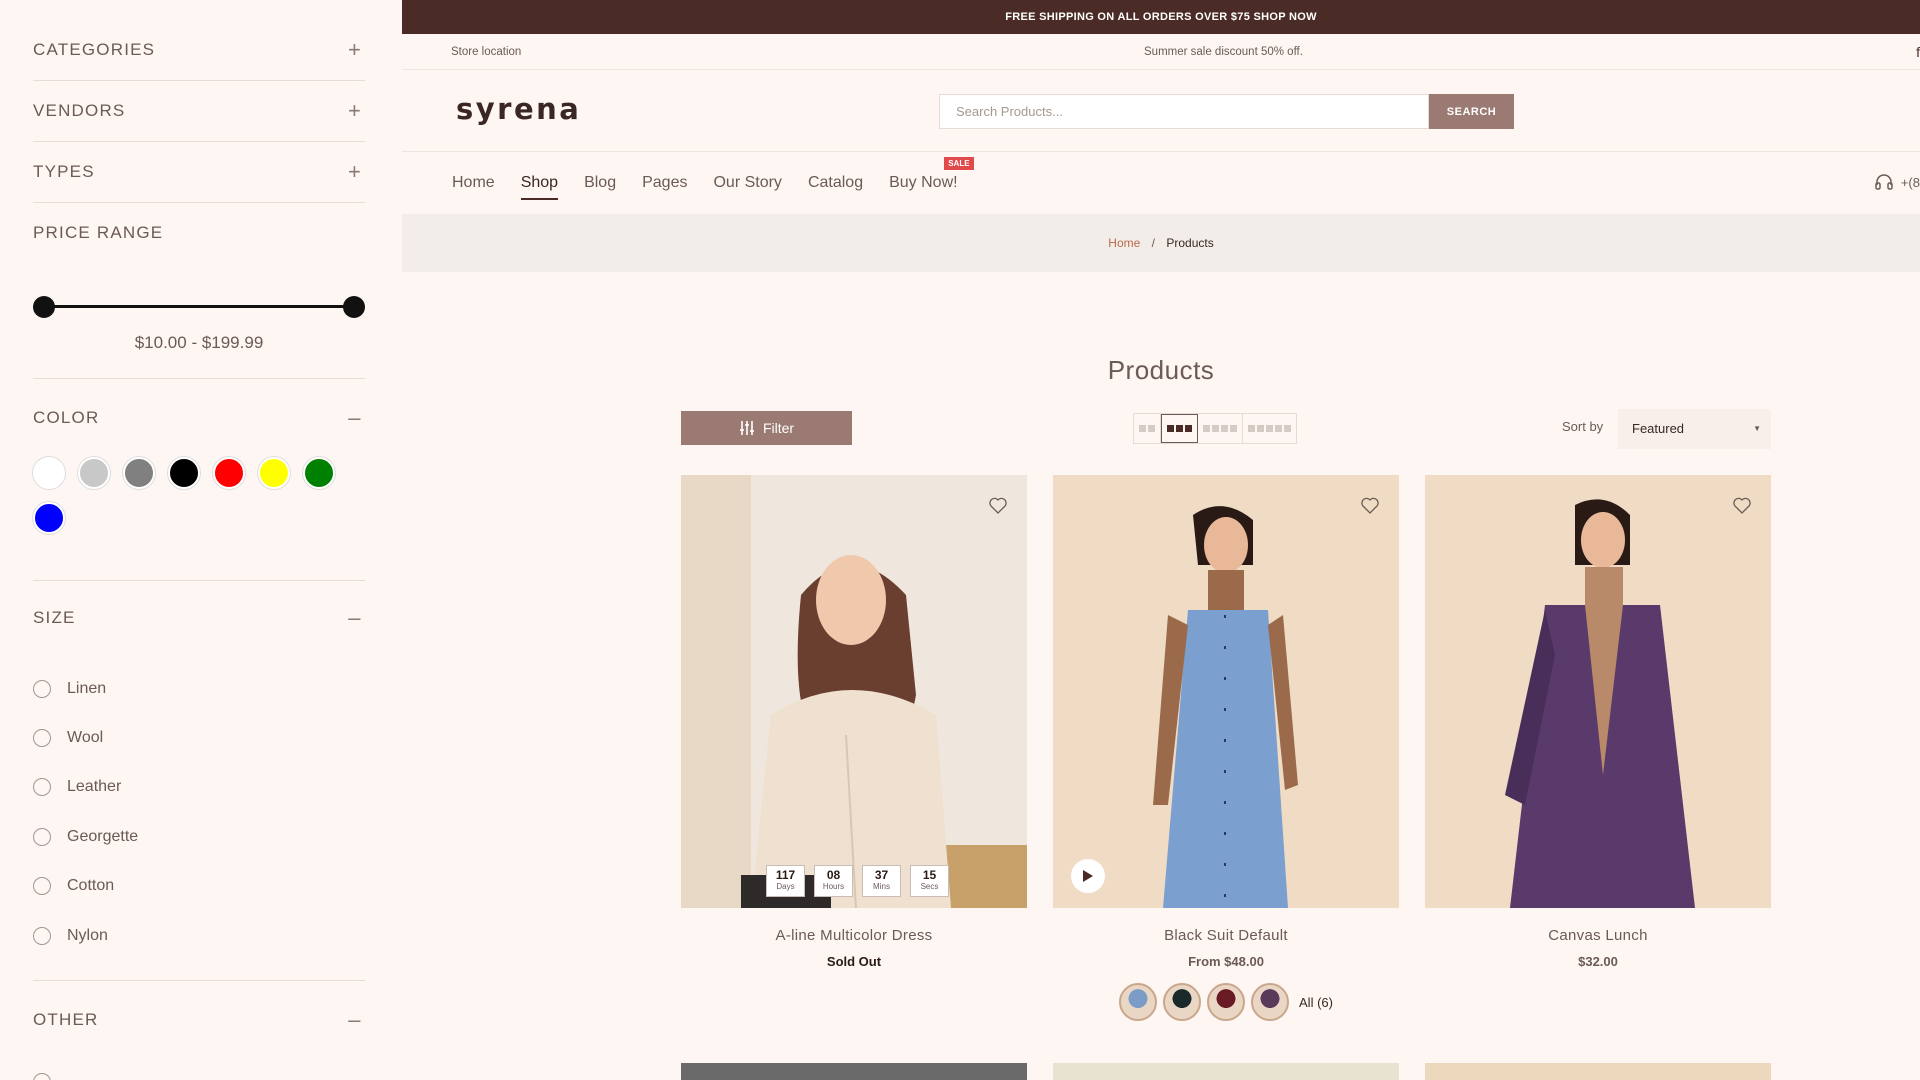 The height and width of the screenshot is (1080, 1920). Describe the element at coordinates (833, 886) in the screenshot. I see `countdown-label: Hours` at that location.